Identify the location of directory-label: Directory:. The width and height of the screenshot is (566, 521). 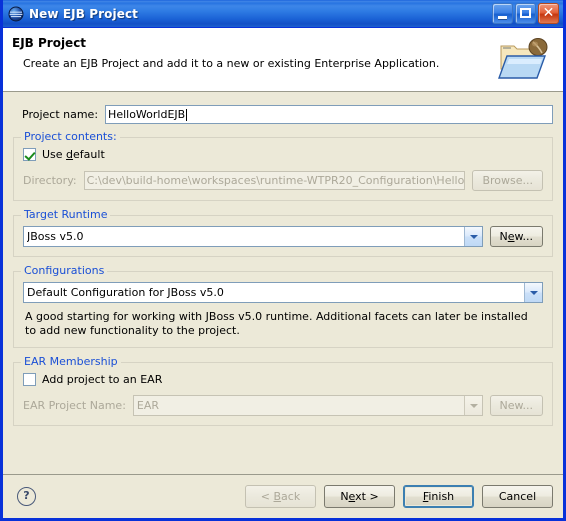
(50, 180).